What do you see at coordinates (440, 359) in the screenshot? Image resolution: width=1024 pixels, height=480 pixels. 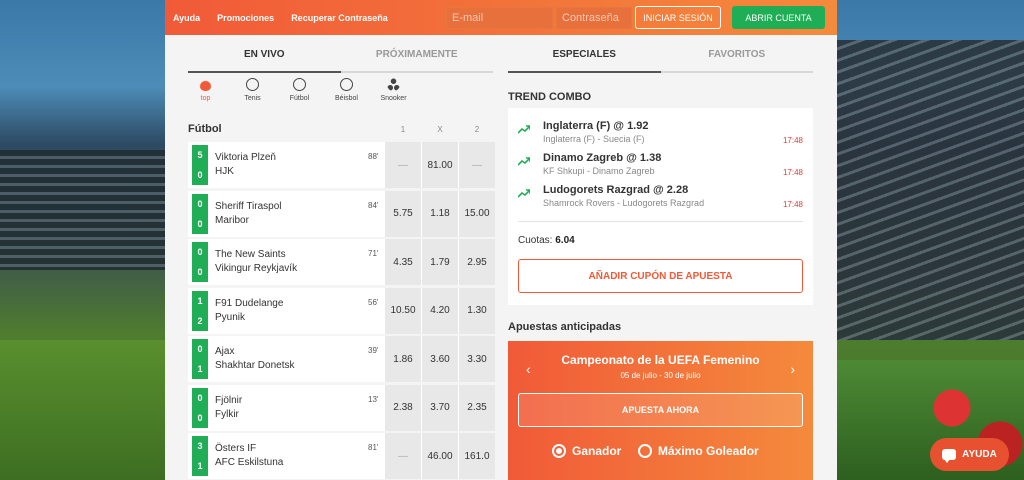 I see `odd-draw: 3.60` at bounding box center [440, 359].